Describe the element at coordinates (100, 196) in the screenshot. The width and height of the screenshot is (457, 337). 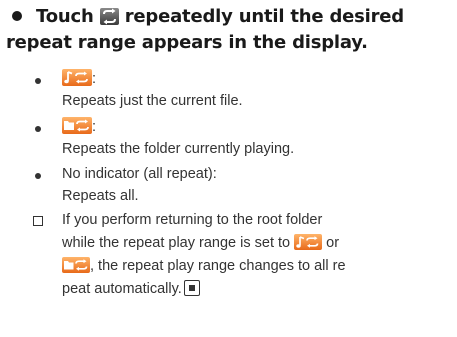
I see `item-description: Repeats all.` at that location.